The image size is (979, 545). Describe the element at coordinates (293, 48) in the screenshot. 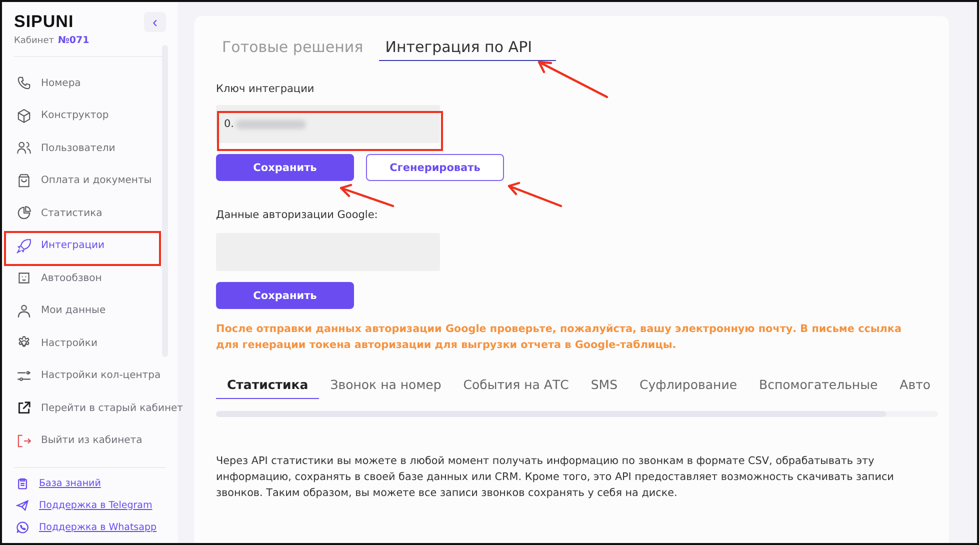

I see `tab: Готовые решения` at that location.